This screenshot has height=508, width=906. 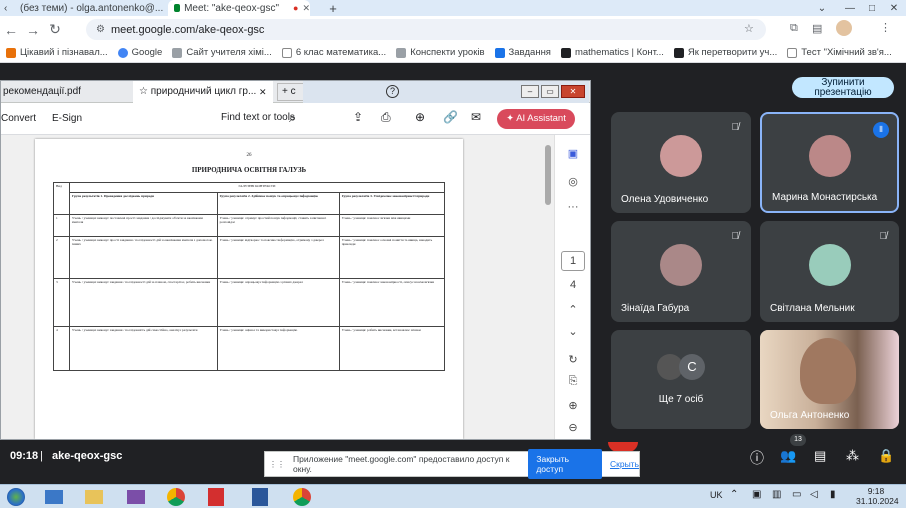 What do you see at coordinates (573, 153) in the screenshot?
I see `comment-icon: ▣` at bounding box center [573, 153].